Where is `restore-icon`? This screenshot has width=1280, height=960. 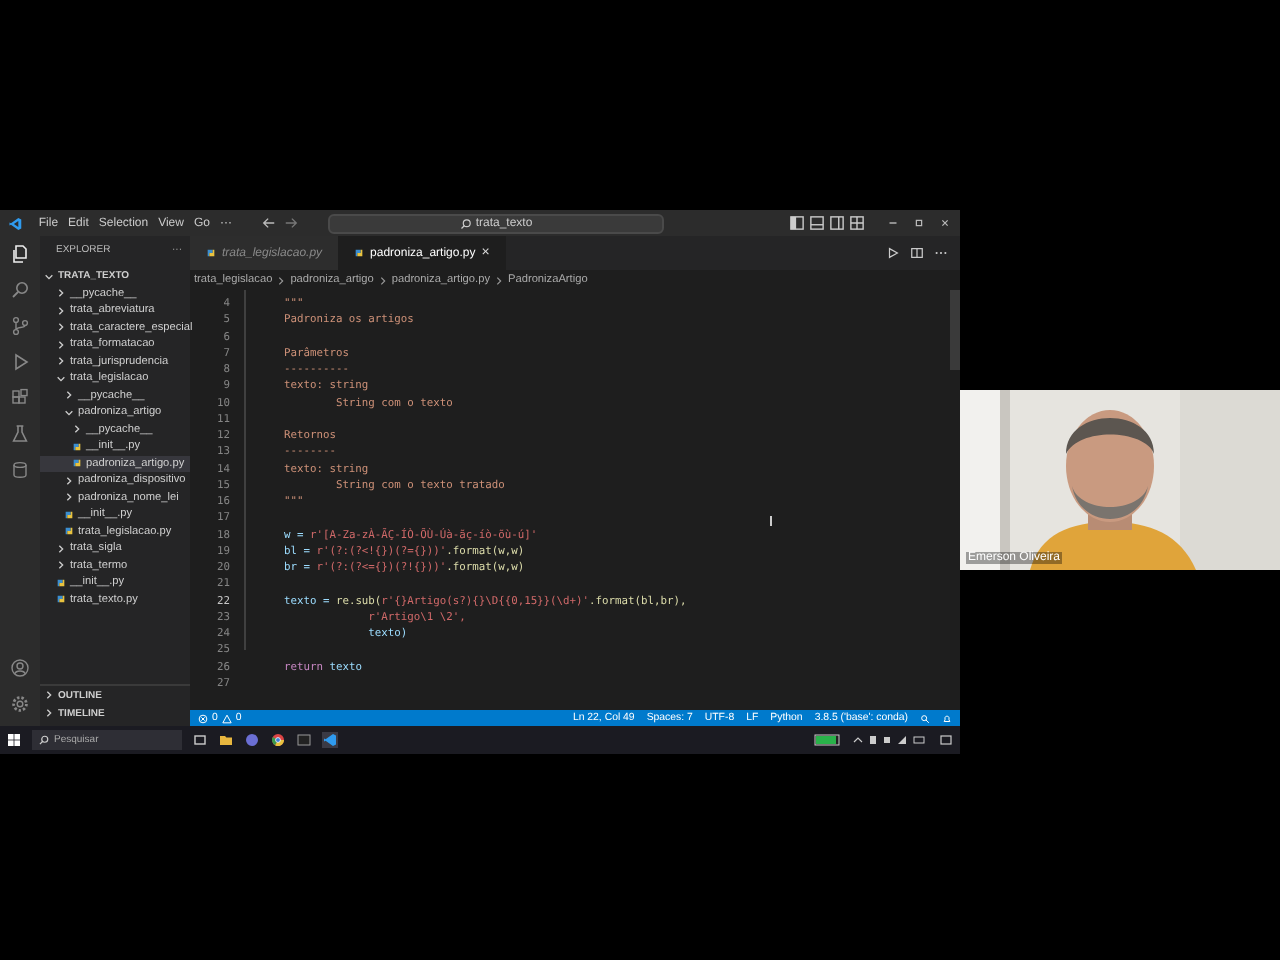 restore-icon is located at coordinates (919, 223).